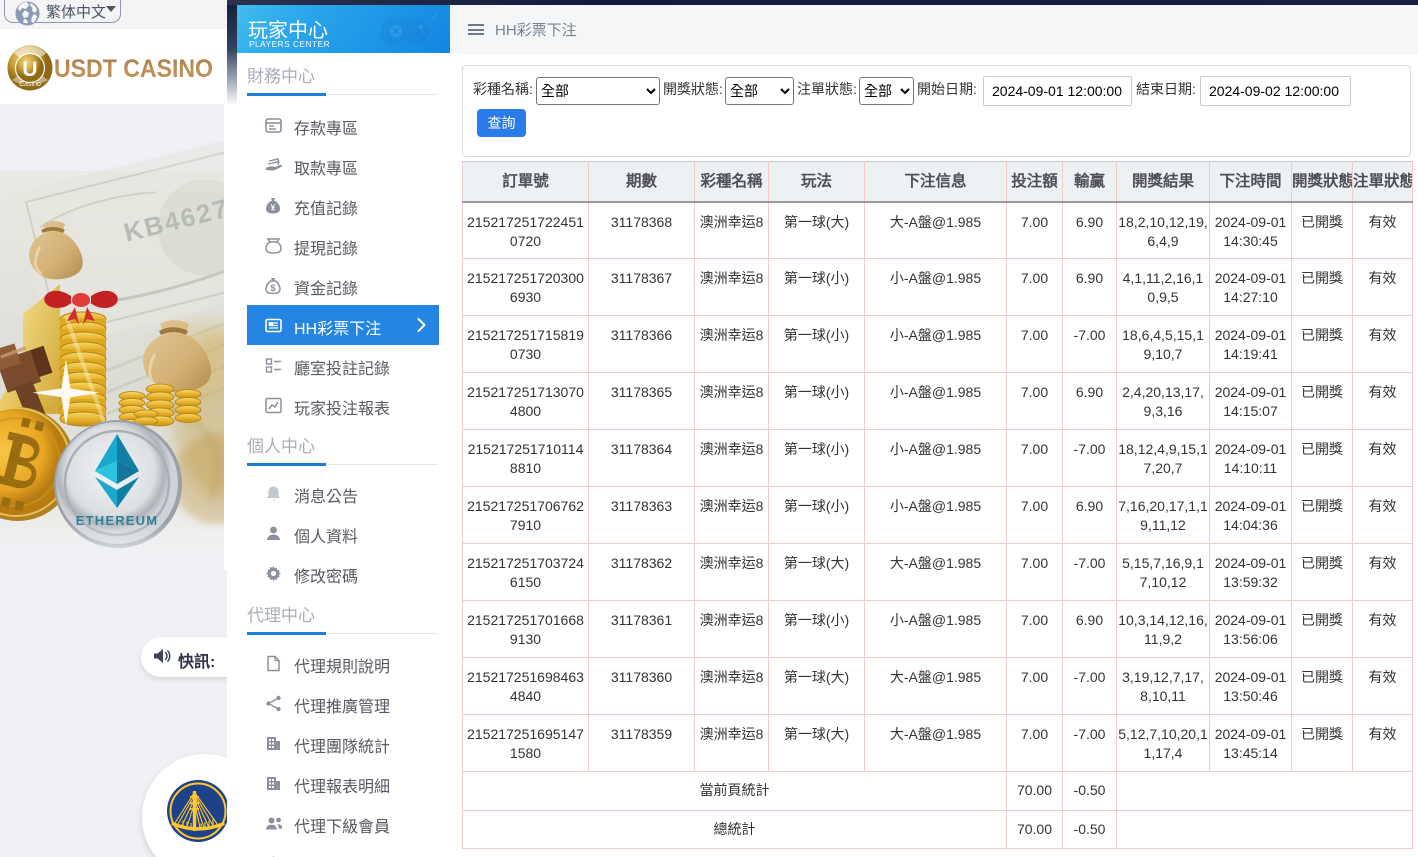 The image size is (1418, 857). I want to click on svg-text: USDT CASINO, so click(133, 69).